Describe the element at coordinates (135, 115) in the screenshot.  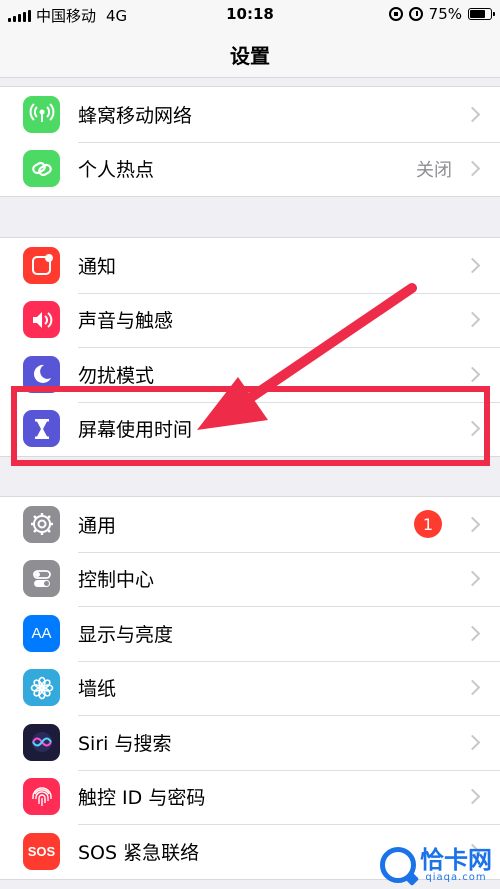
I see `row-label: 蜂窝移动网络` at that location.